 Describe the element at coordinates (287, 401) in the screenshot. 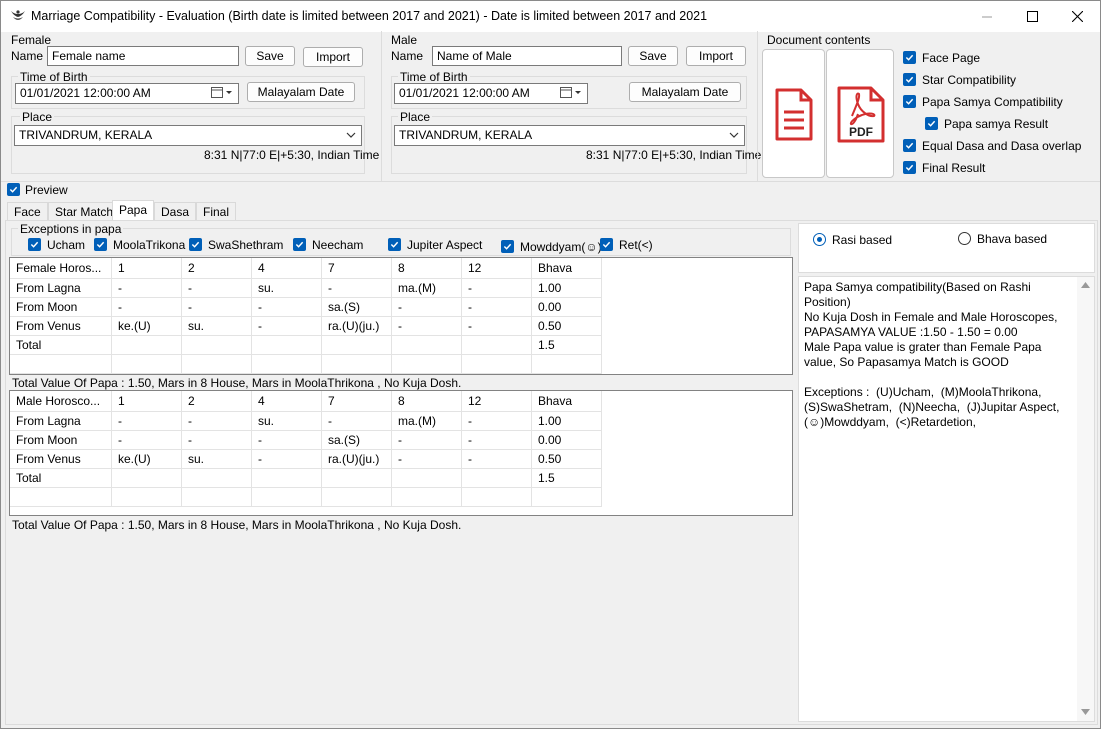

I see `male-header-cell: 4` at that location.